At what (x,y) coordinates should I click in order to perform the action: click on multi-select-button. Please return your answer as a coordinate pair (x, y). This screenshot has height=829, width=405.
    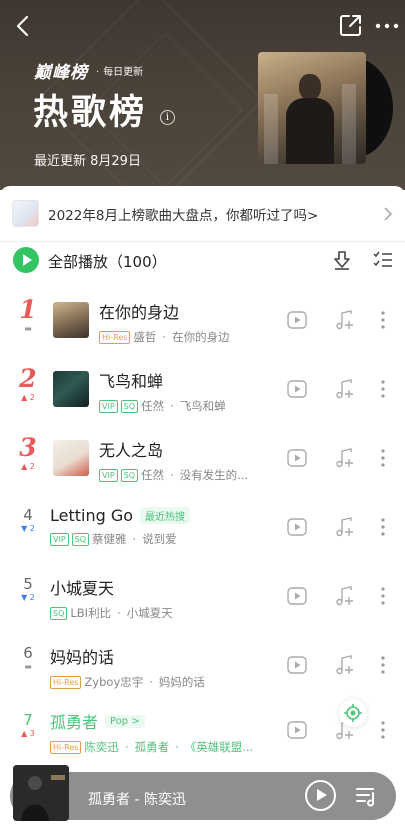
    Looking at the image, I should click on (383, 260).